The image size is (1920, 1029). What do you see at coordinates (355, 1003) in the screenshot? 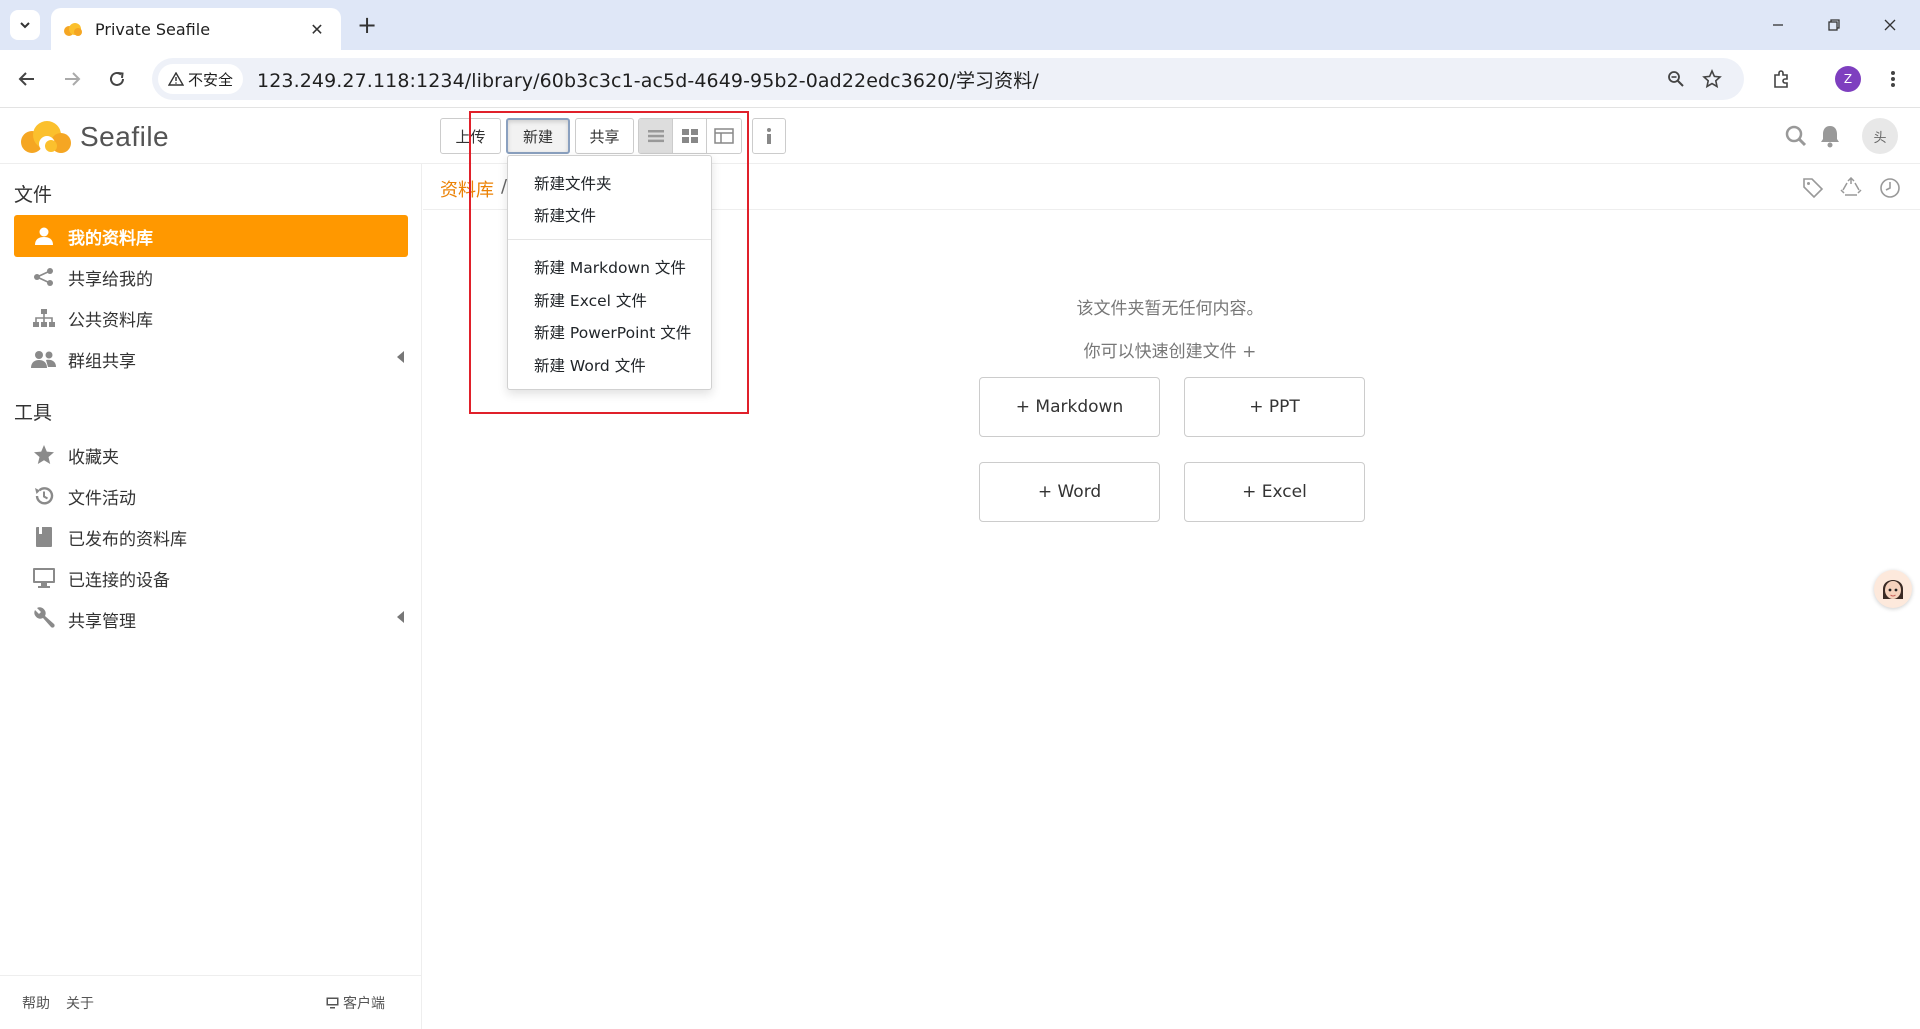
I see `client-link: 客户端` at bounding box center [355, 1003].